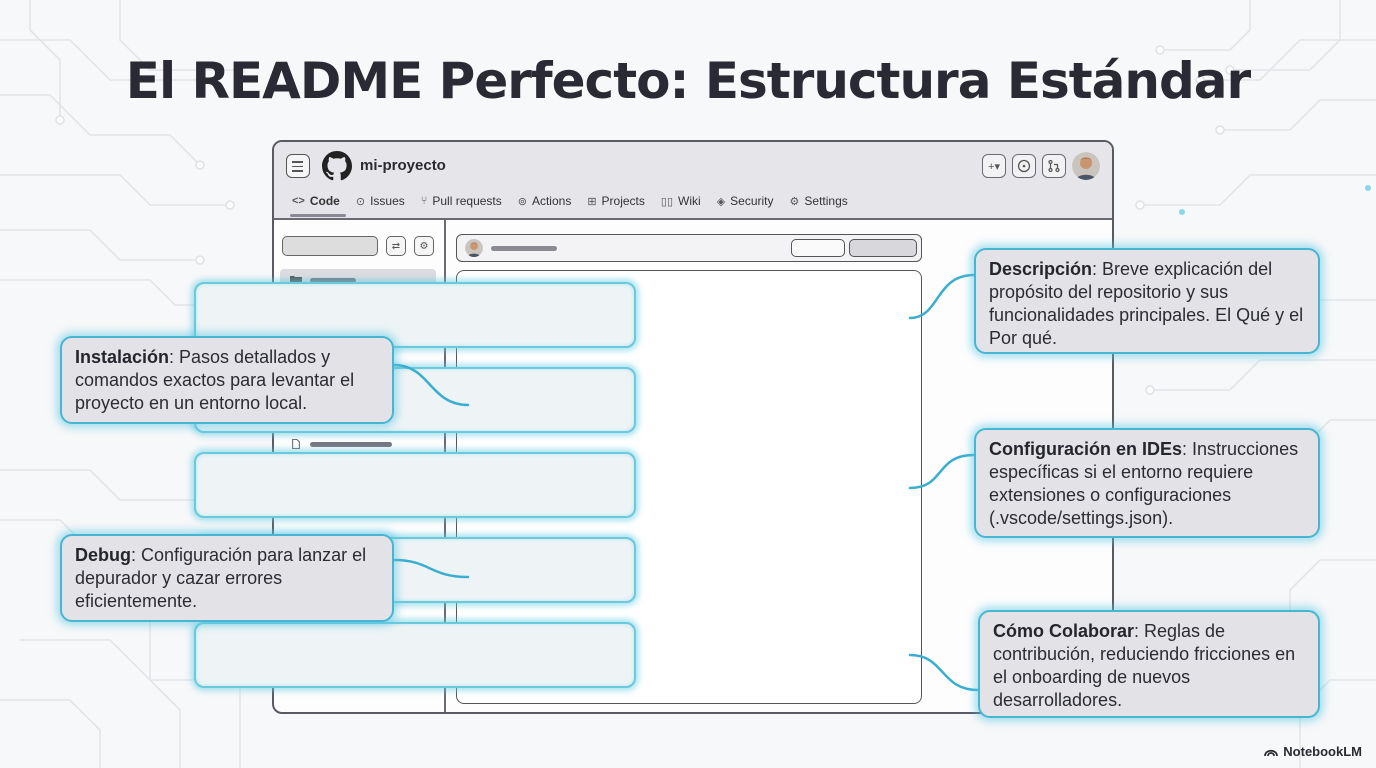 The width and height of the screenshot is (1376, 768). Describe the element at coordinates (883, 248) in the screenshot. I see `code-dropdown-button` at that location.